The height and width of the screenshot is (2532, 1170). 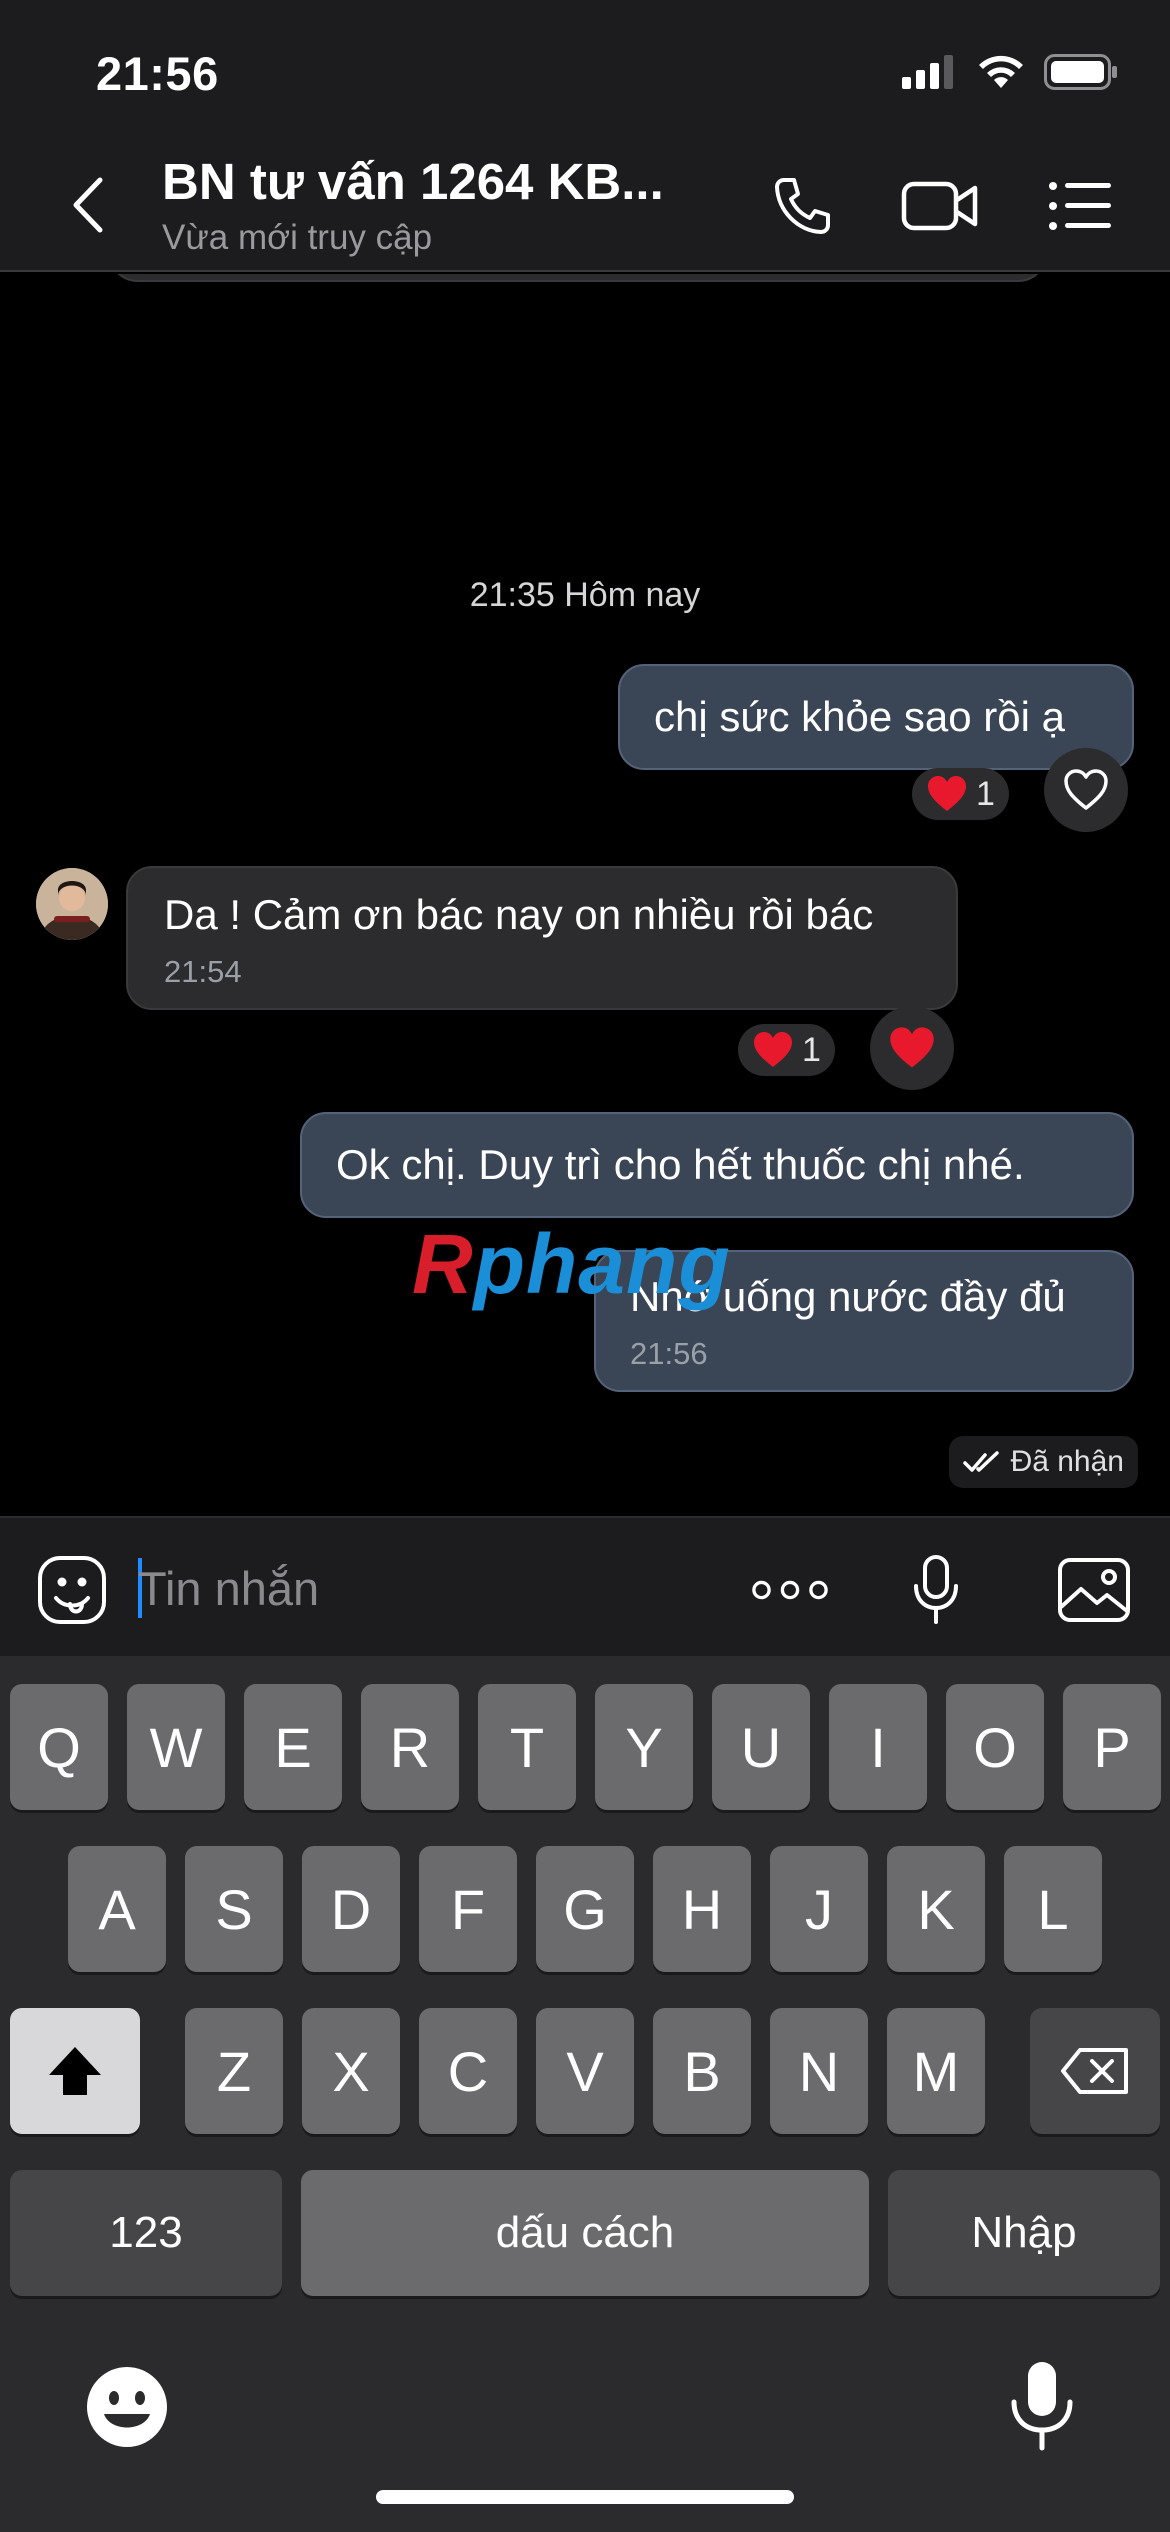 I want to click on signal-icon, so click(x=930, y=74).